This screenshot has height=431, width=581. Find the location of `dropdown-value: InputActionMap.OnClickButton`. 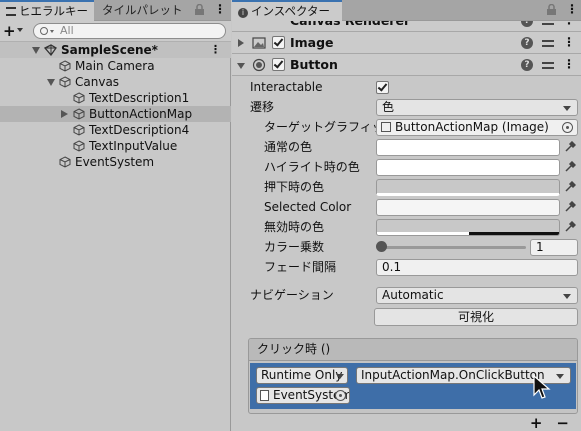

dropdown-value: InputActionMap.OnClickButton is located at coordinates (453, 375).